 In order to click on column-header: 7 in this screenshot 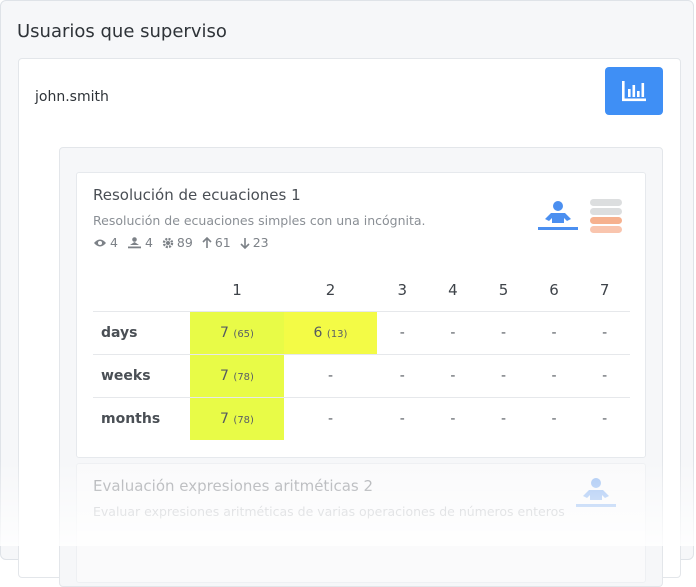, I will do `click(604, 290)`.